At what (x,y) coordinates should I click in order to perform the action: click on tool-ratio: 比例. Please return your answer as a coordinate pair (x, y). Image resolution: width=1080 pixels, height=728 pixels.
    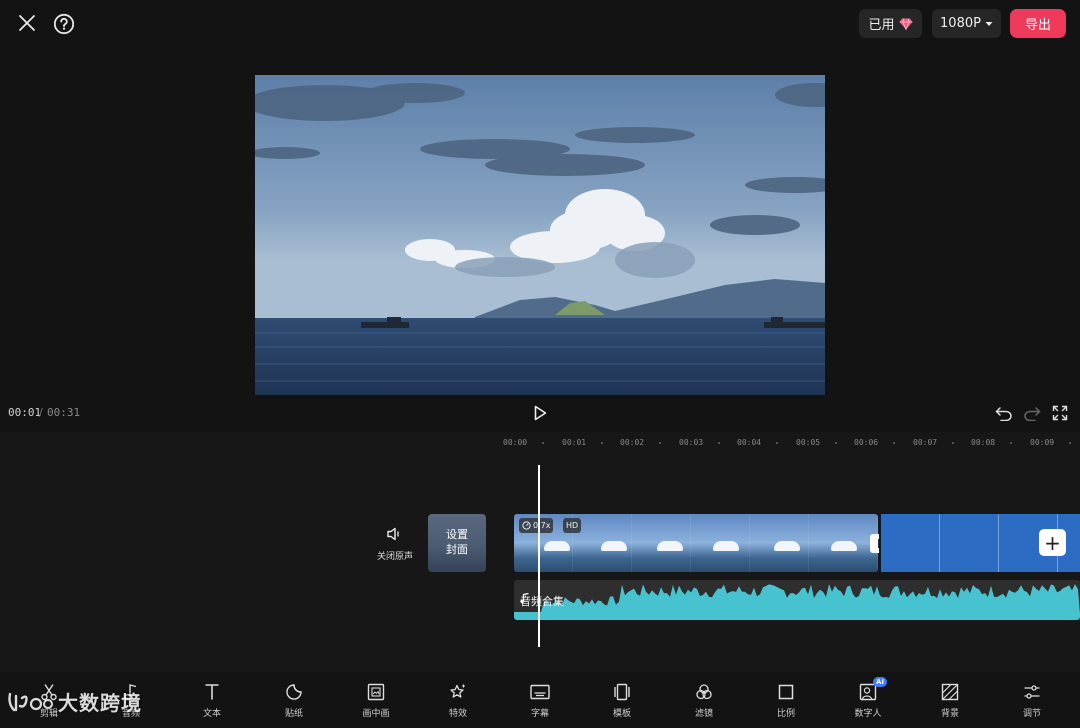
    Looking at the image, I should click on (786, 700).